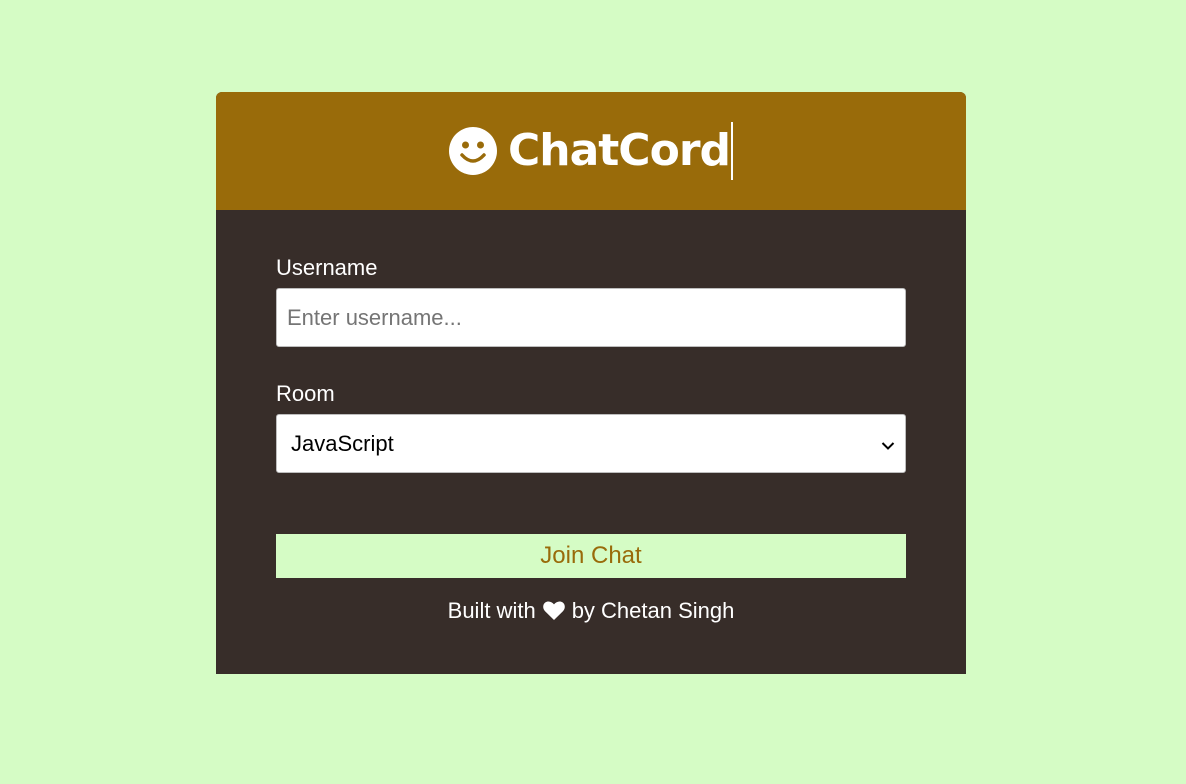 This screenshot has width=1186, height=784. Describe the element at coordinates (491, 610) in the screenshot. I see `footer-prefix: Built with` at that location.